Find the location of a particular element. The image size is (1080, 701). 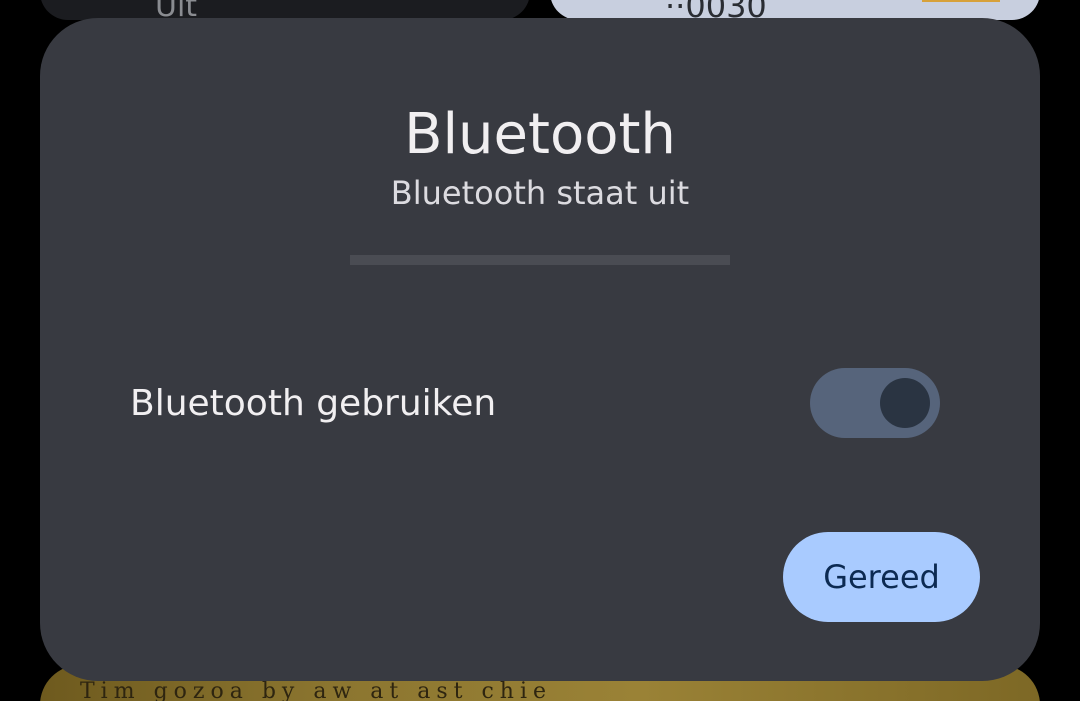

use-bluetooth-row: Bluetooth gebruiken is located at coordinates (535, 404).